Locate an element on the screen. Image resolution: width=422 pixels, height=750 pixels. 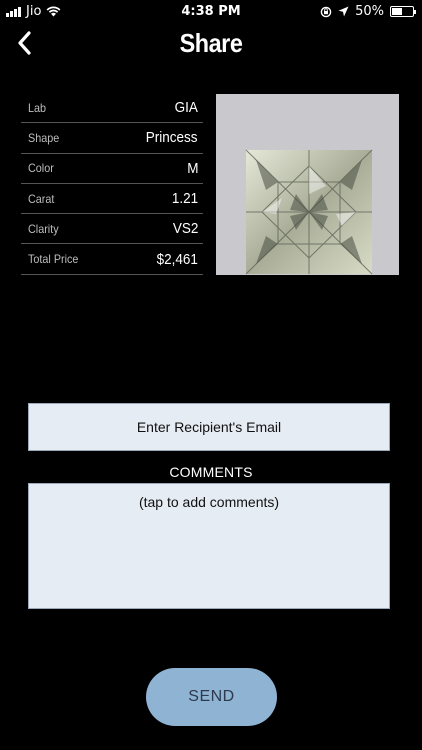
diamond-image is located at coordinates (307, 184).